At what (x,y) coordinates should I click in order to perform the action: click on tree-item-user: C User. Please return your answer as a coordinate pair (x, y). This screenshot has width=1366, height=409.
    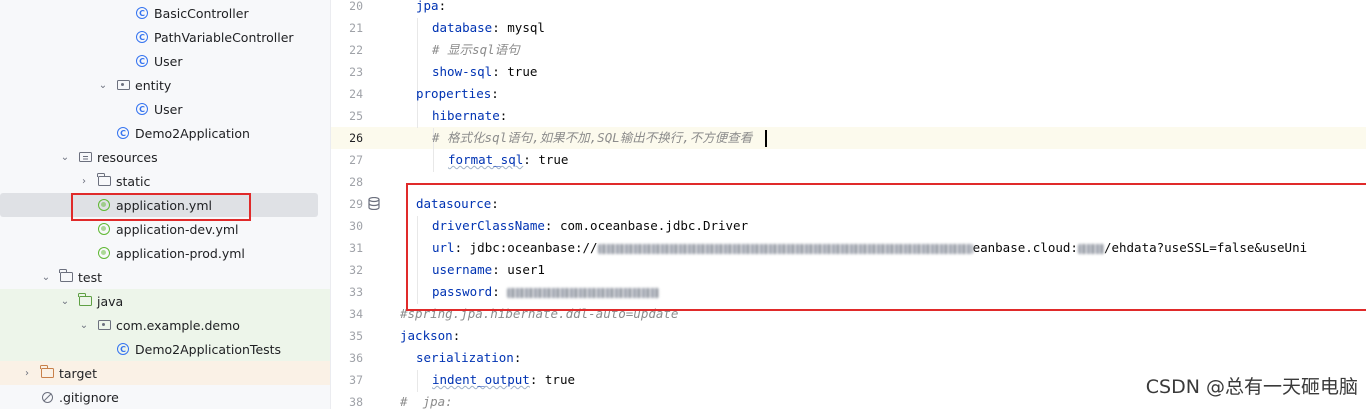
    Looking at the image, I should click on (165, 61).